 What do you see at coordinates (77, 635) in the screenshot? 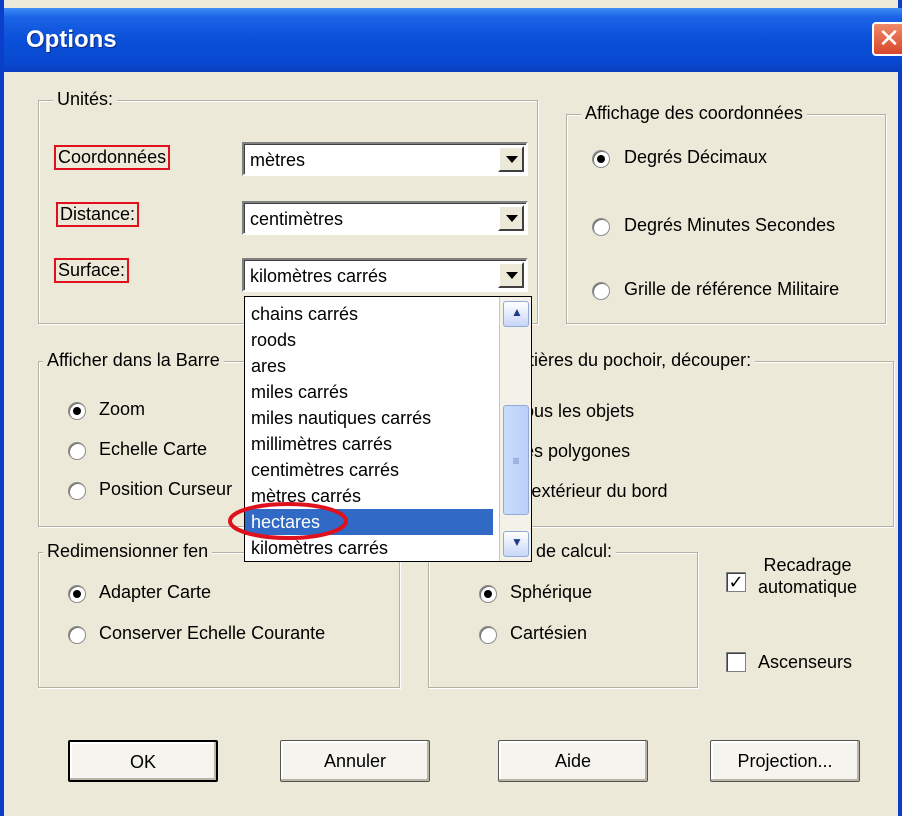
I see `resize-radio-keep-scale` at bounding box center [77, 635].